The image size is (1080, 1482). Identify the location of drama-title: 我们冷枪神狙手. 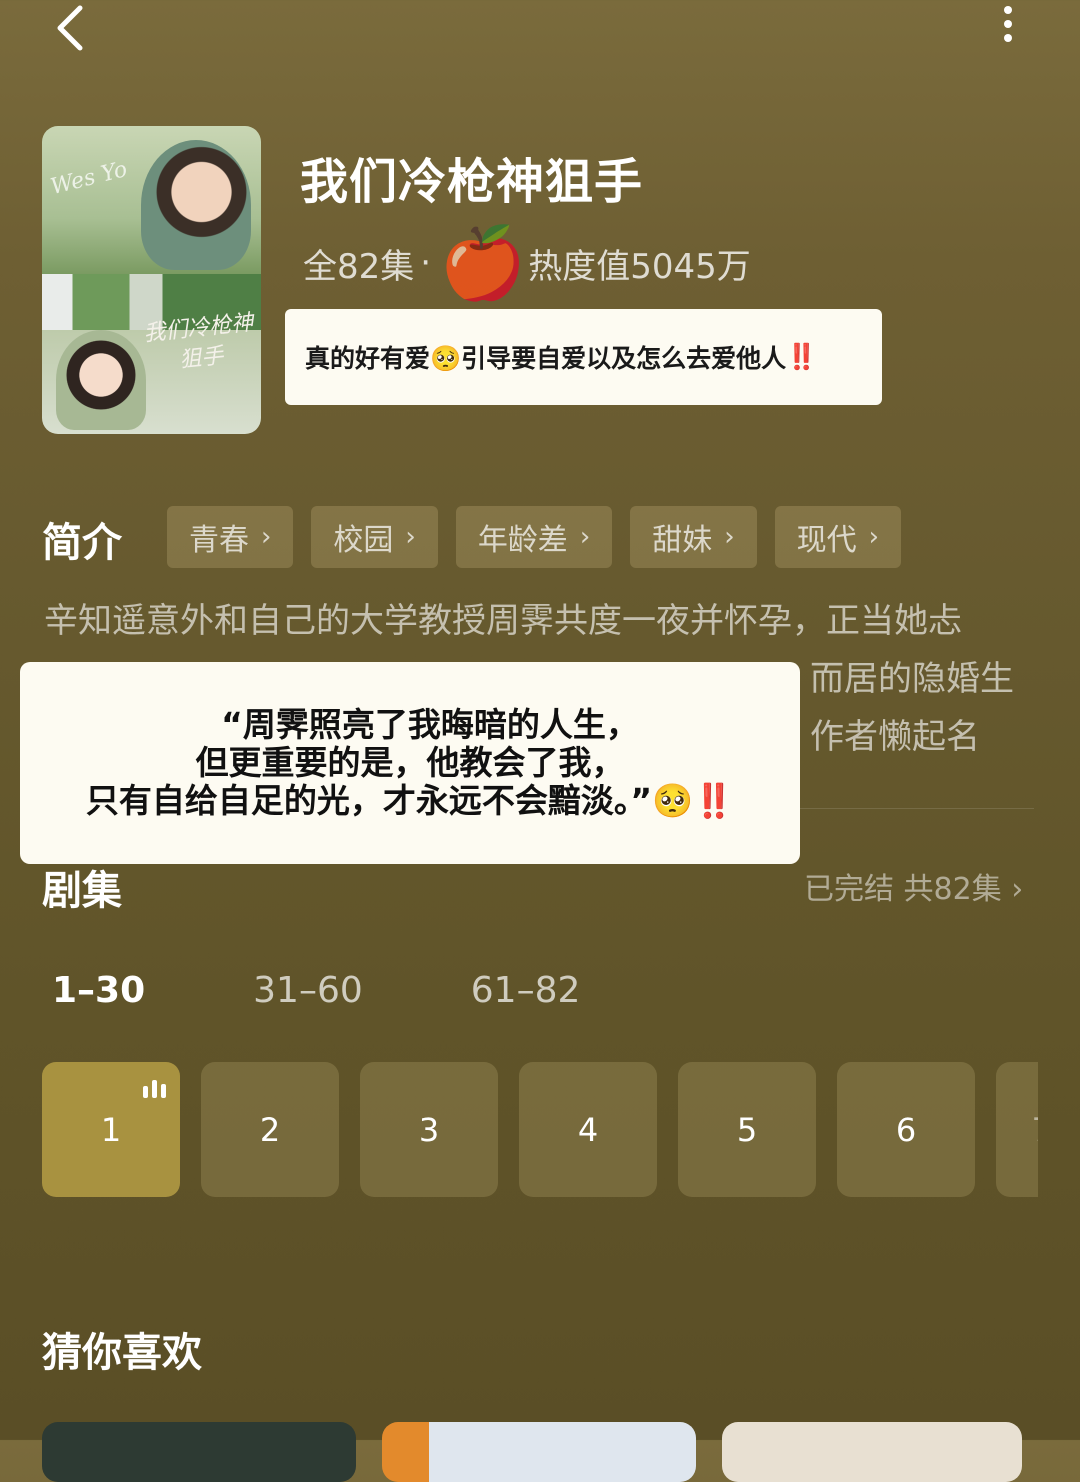
(472, 182).